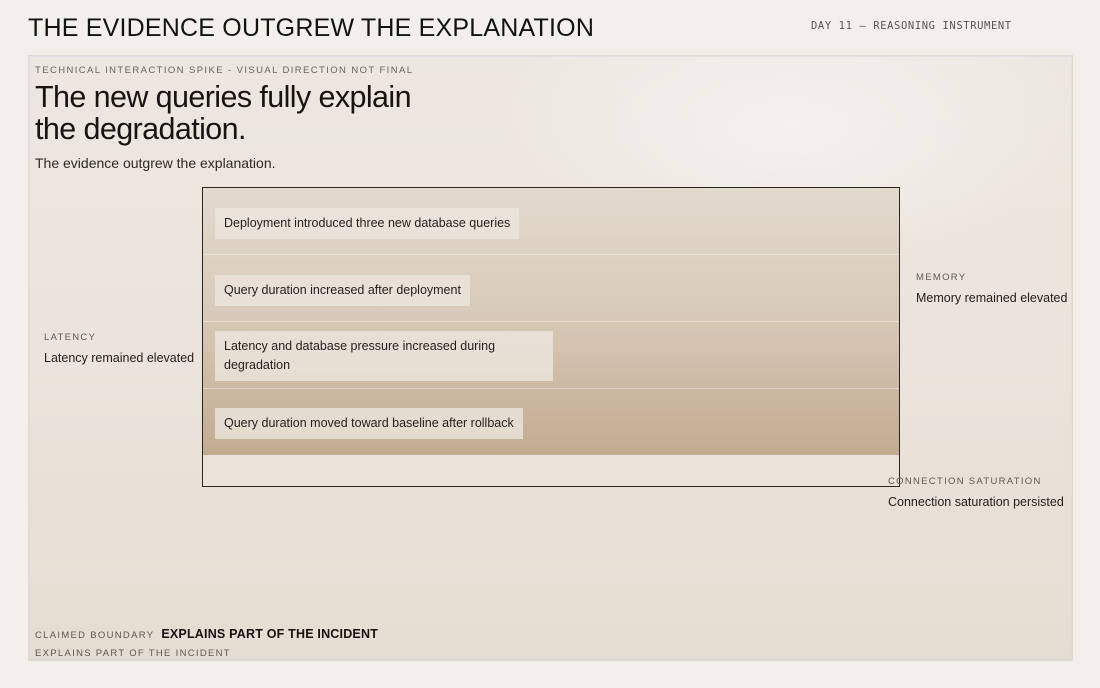  What do you see at coordinates (976, 502) in the screenshot?
I see `side-evidence-value: Connection saturation persisted` at bounding box center [976, 502].